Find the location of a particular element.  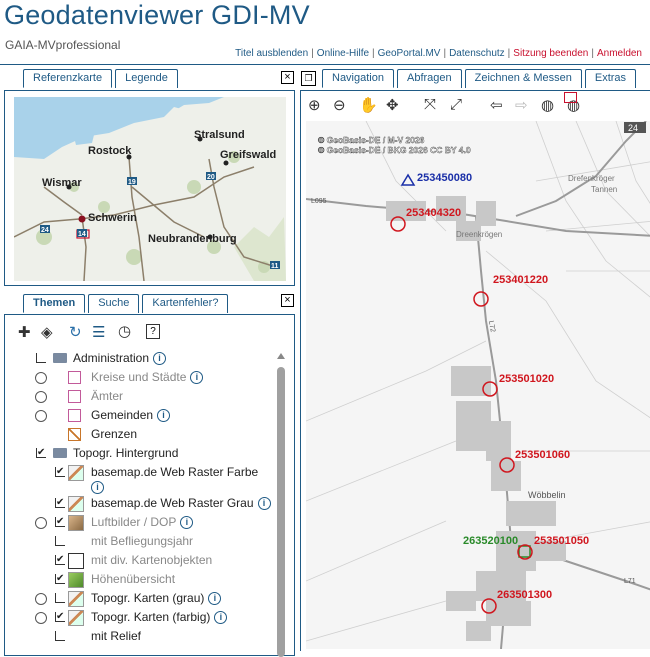

tab-kartenfehler: Kartenfehler? is located at coordinates (185, 303).